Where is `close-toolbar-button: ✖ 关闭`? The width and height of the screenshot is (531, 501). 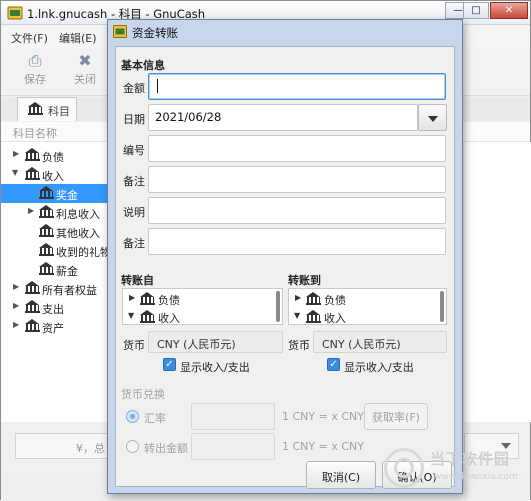 close-toolbar-button: ✖ 关闭 is located at coordinates (85, 71).